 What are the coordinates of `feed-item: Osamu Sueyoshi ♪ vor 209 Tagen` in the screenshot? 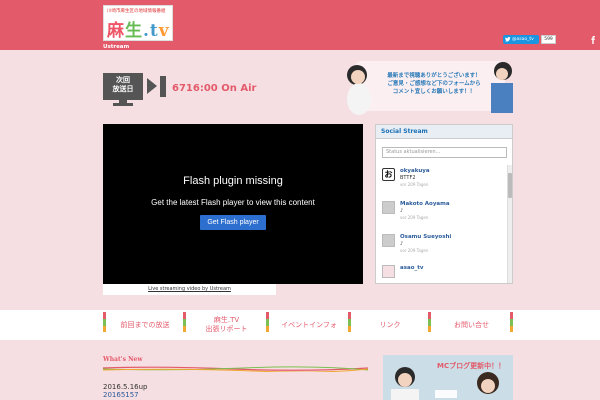 It's located at (442, 247).